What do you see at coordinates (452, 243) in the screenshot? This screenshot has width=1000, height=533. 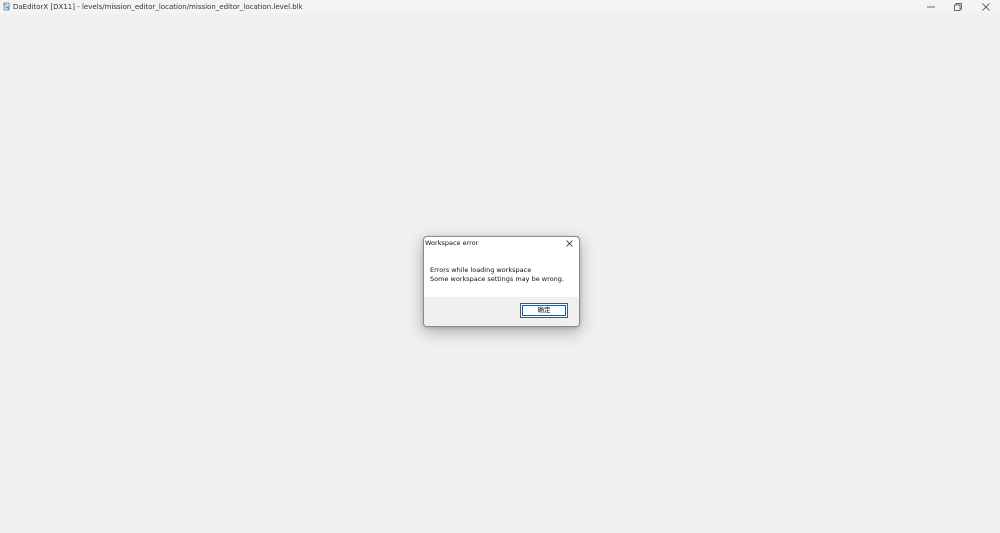 I see `dialog-title: Workspace error` at bounding box center [452, 243].